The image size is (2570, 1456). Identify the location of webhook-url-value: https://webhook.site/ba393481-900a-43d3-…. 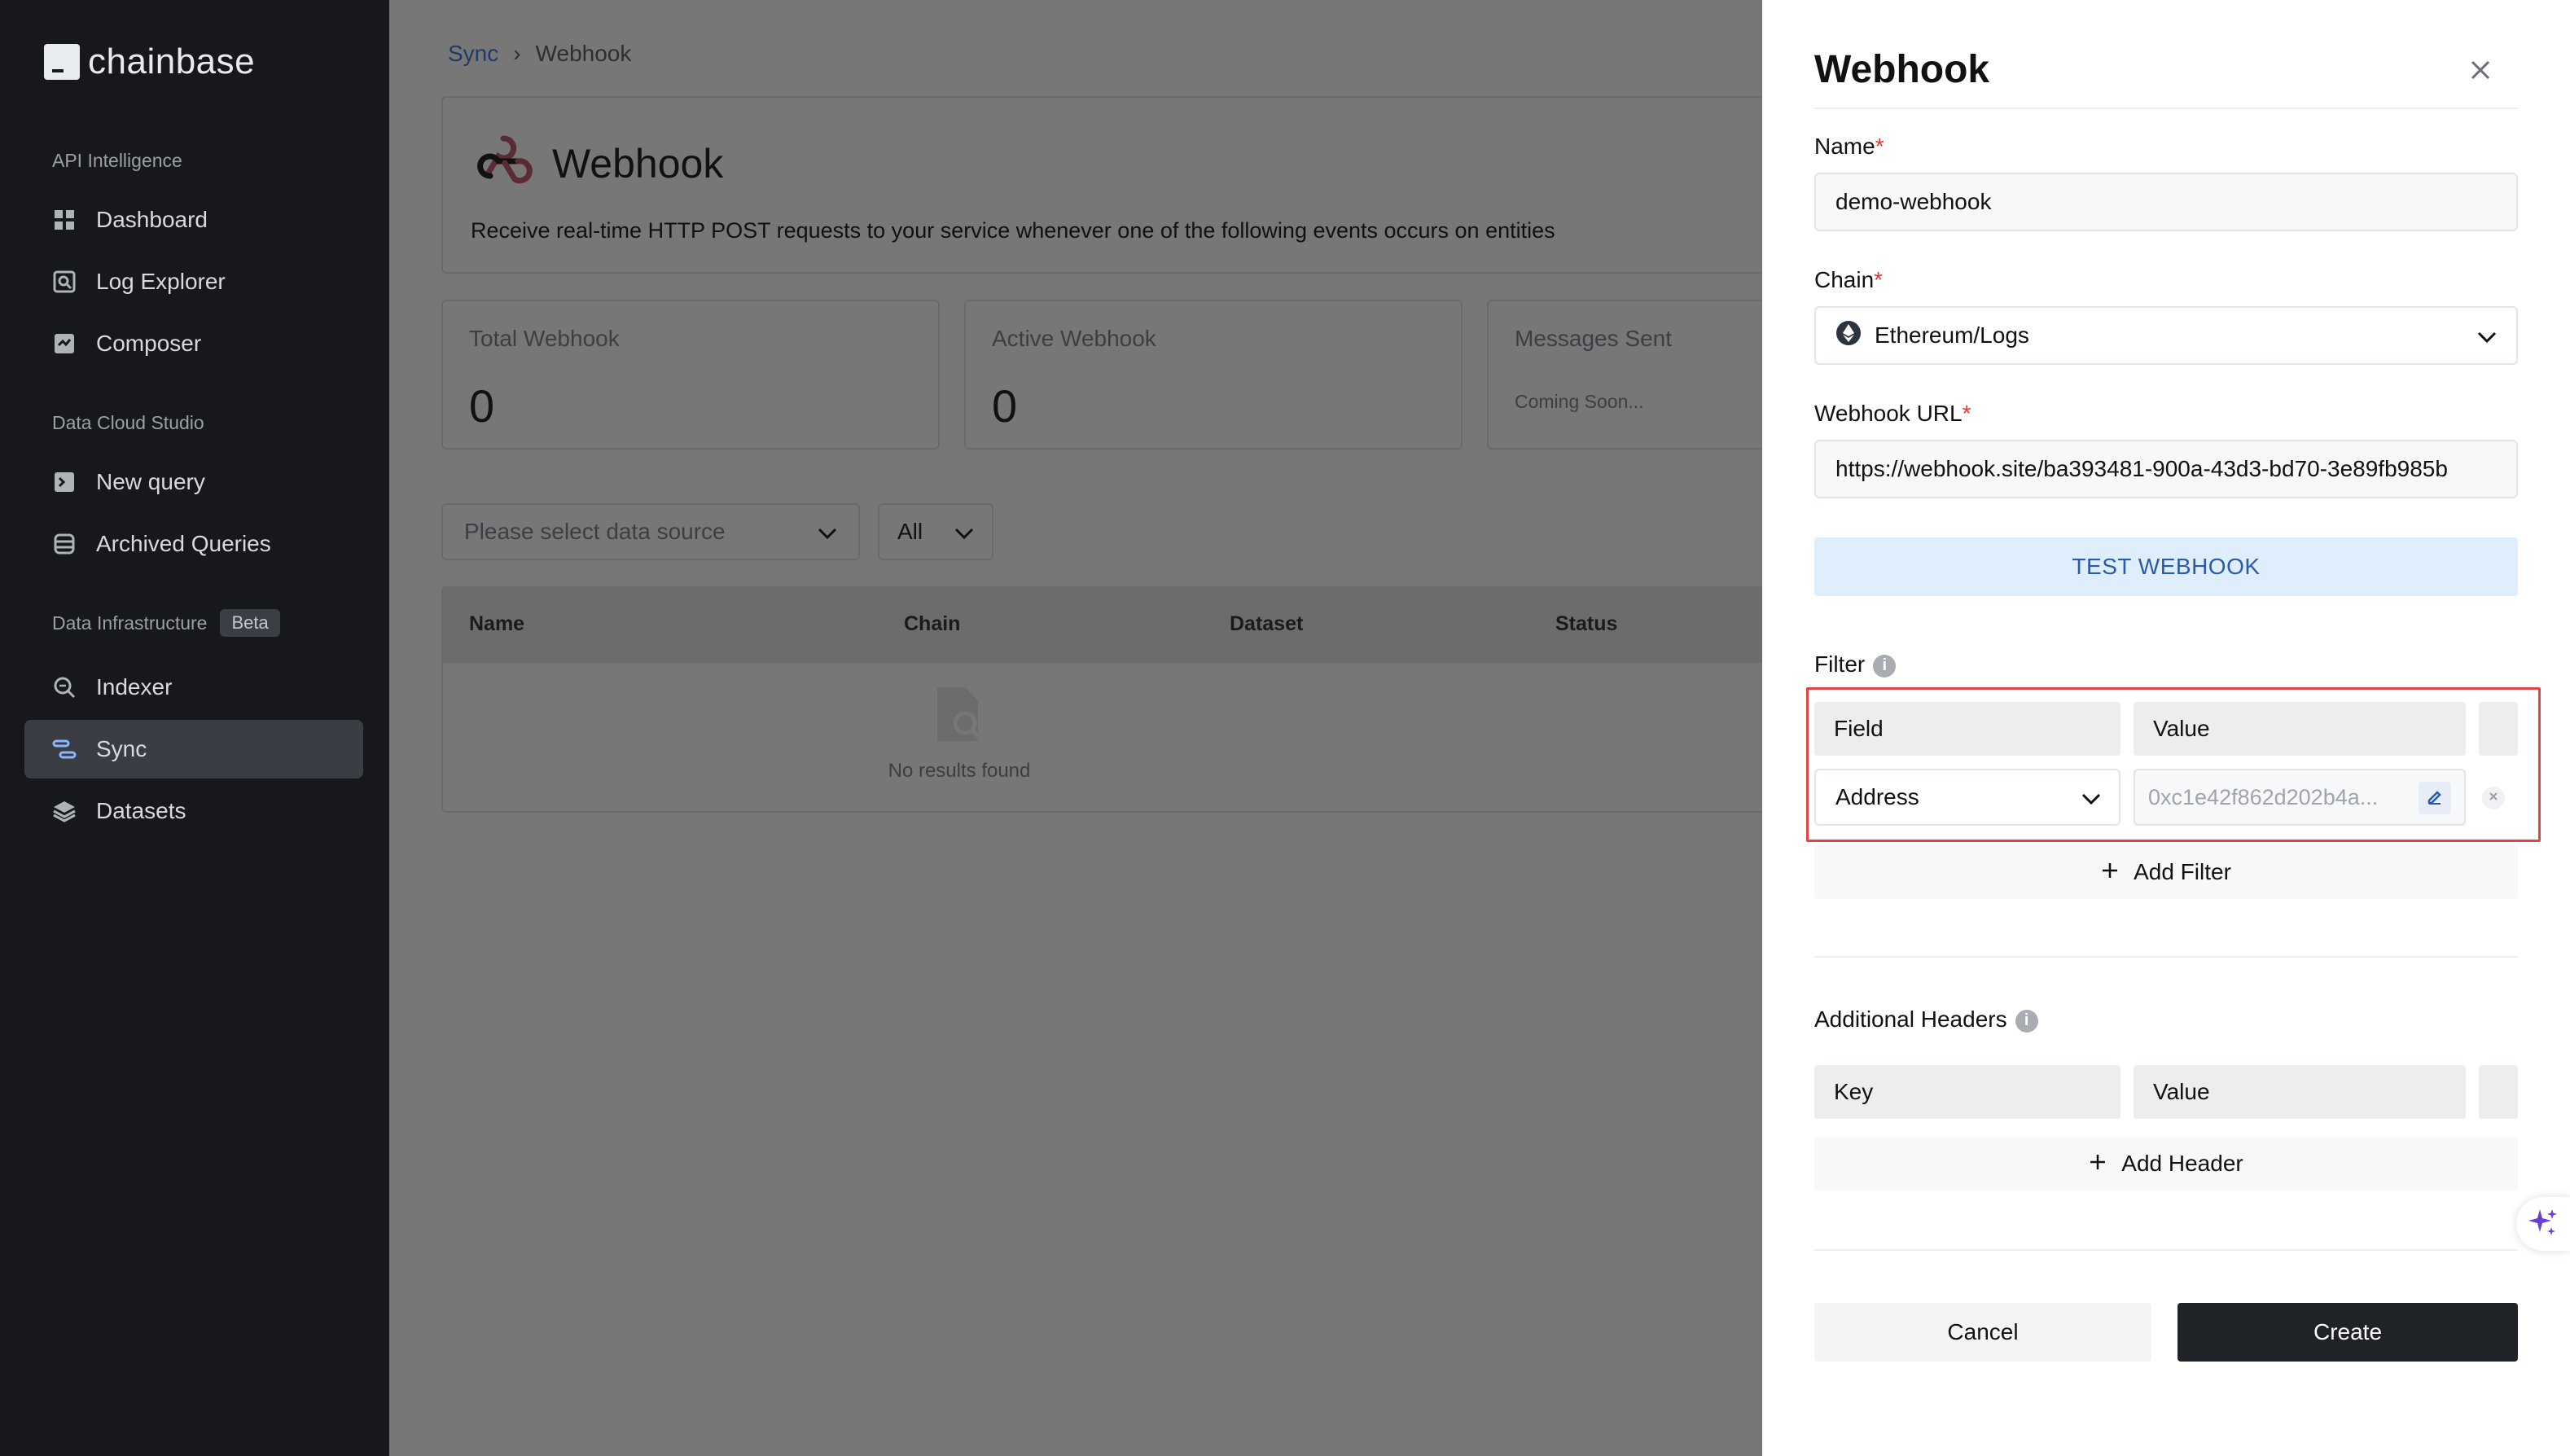
(2142, 468).